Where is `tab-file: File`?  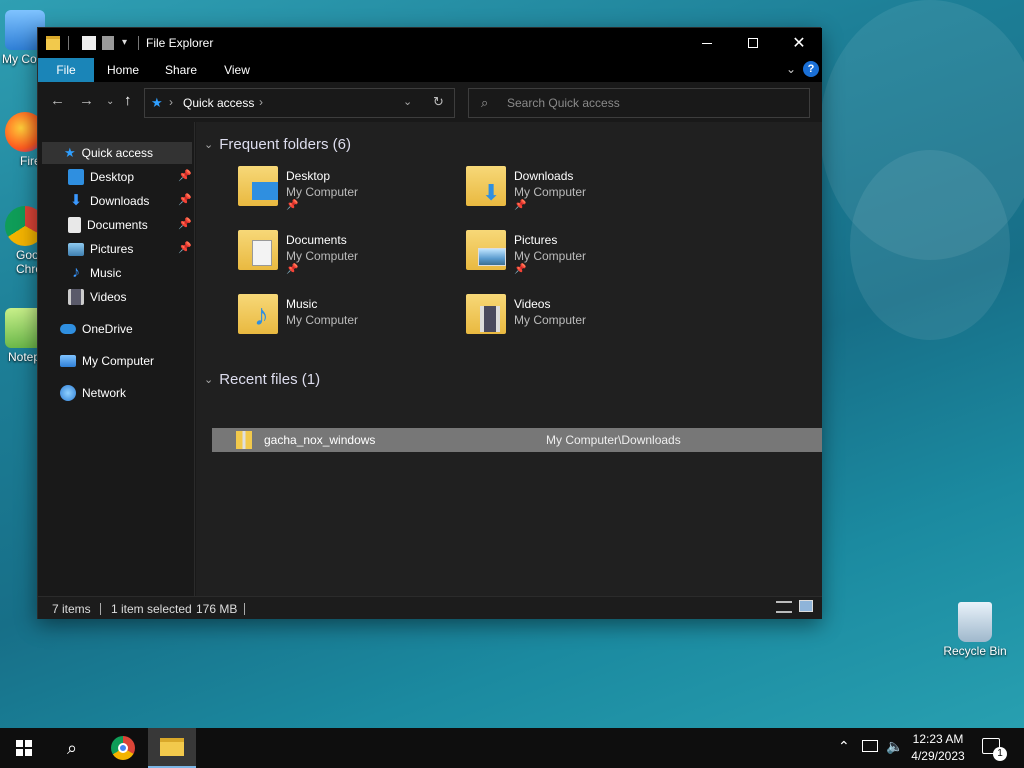
tab-file: File is located at coordinates (66, 70).